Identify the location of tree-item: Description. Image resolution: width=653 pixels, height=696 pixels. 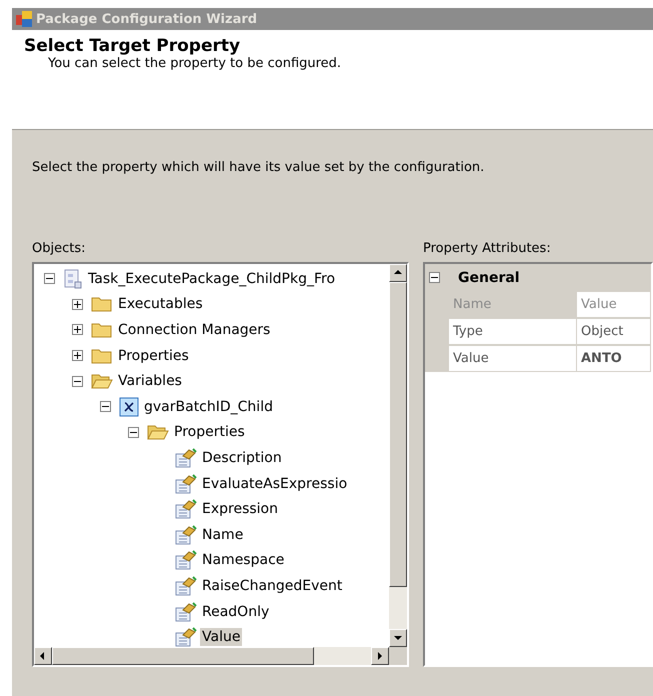
(242, 457).